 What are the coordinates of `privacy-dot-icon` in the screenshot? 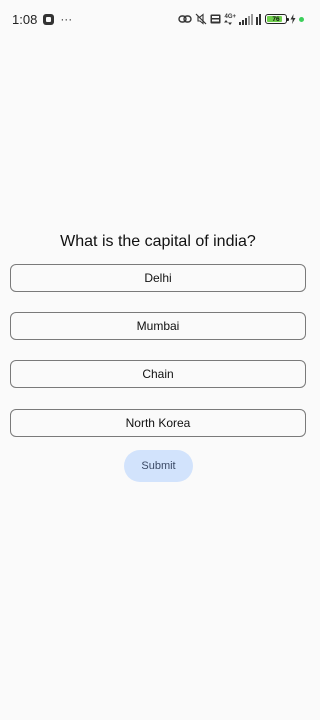 It's located at (301, 19).